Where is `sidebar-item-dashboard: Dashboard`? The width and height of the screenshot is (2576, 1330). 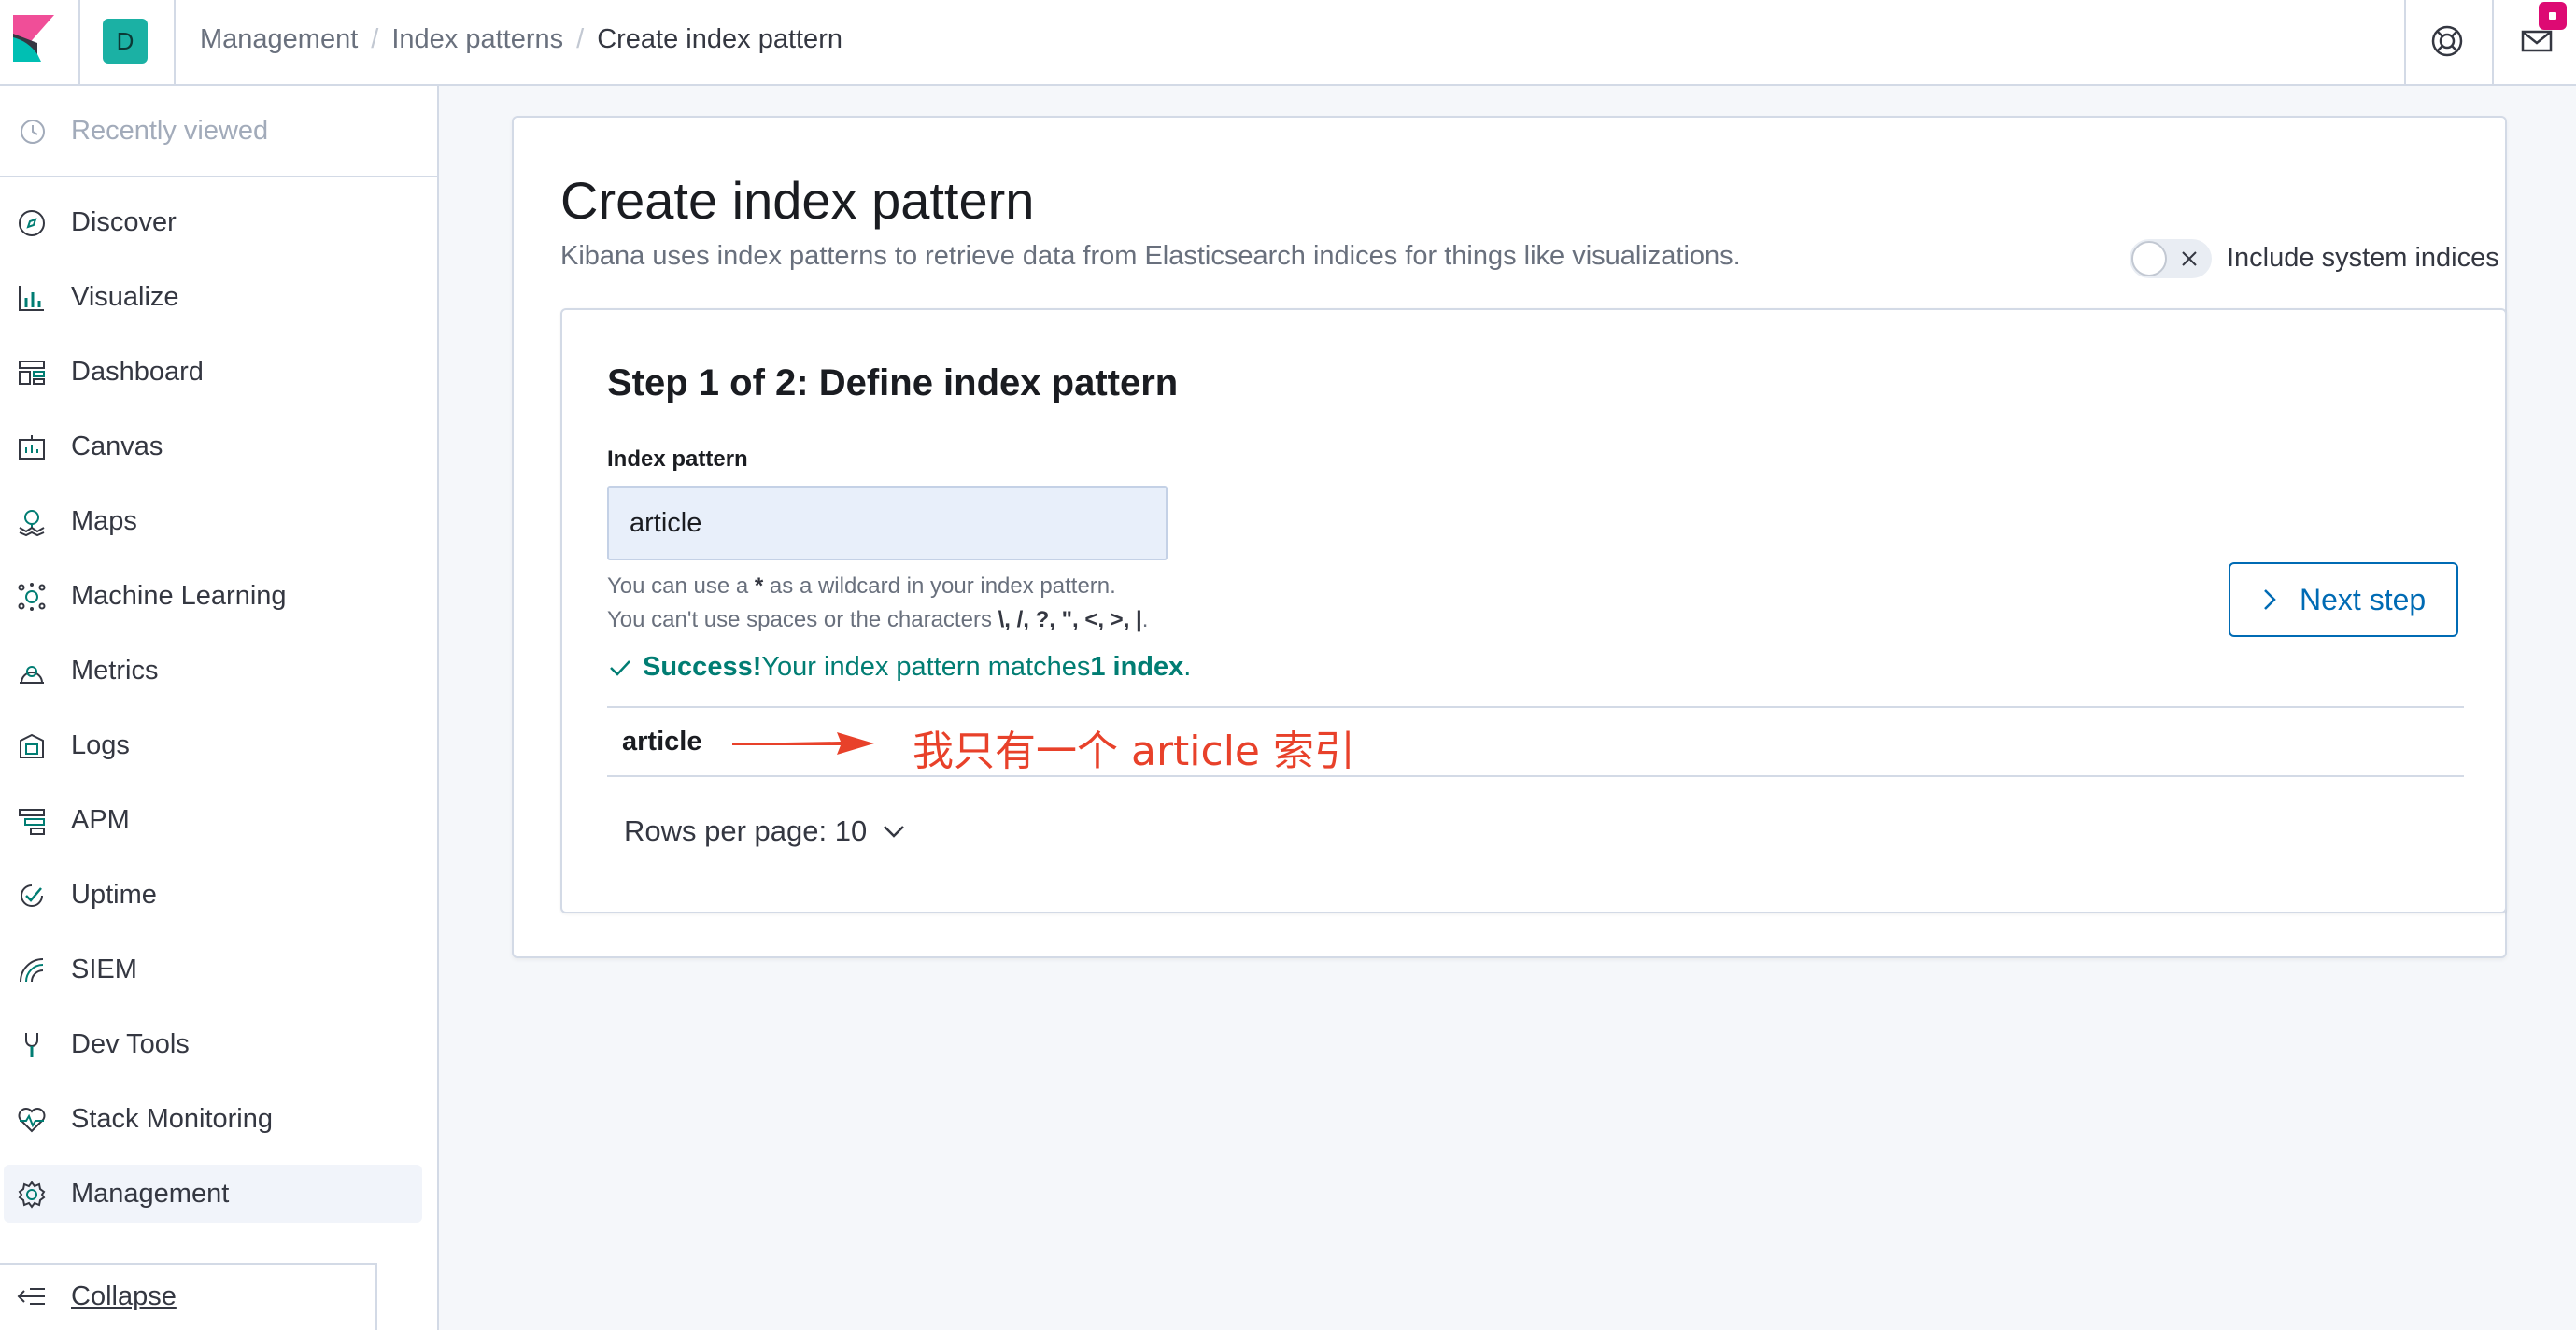
sidebar-item-dashboard: Dashboard is located at coordinates (213, 372).